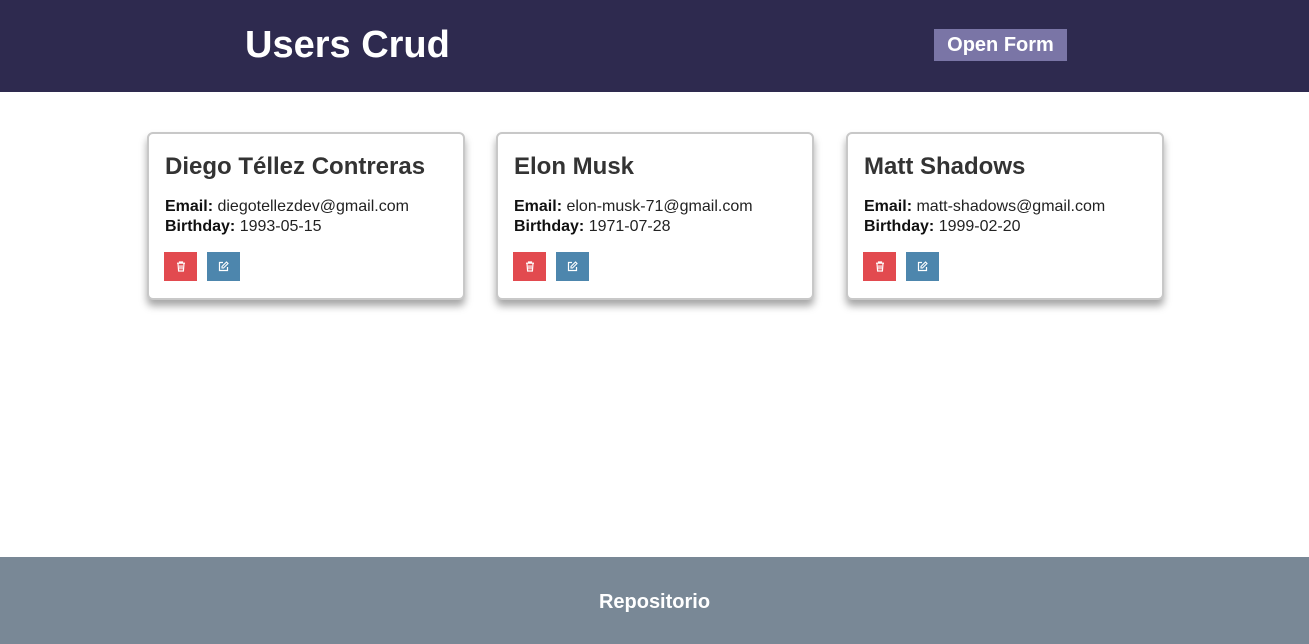 The height and width of the screenshot is (644, 1309). I want to click on email-value: matt-shadows@gmail.com, so click(1011, 206).